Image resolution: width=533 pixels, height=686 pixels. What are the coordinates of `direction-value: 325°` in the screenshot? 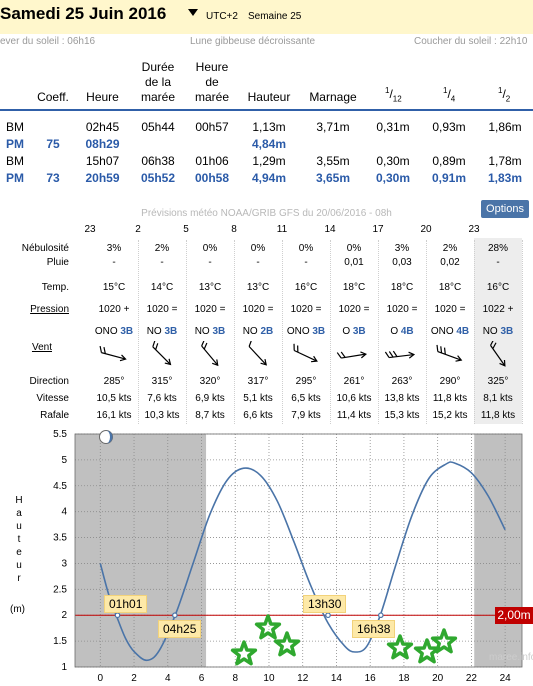 It's located at (498, 381).